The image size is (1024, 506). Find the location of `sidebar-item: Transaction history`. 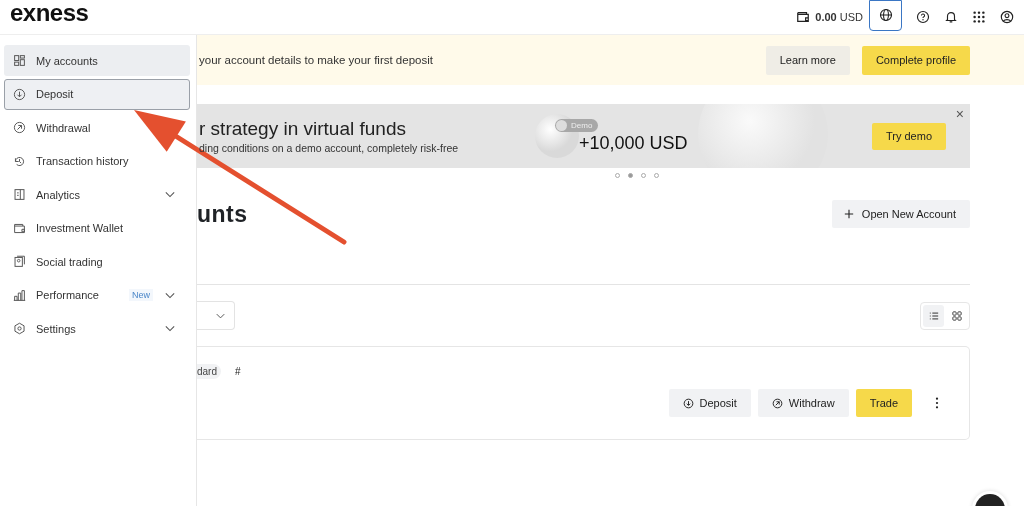

sidebar-item: Transaction history is located at coordinates (97, 161).